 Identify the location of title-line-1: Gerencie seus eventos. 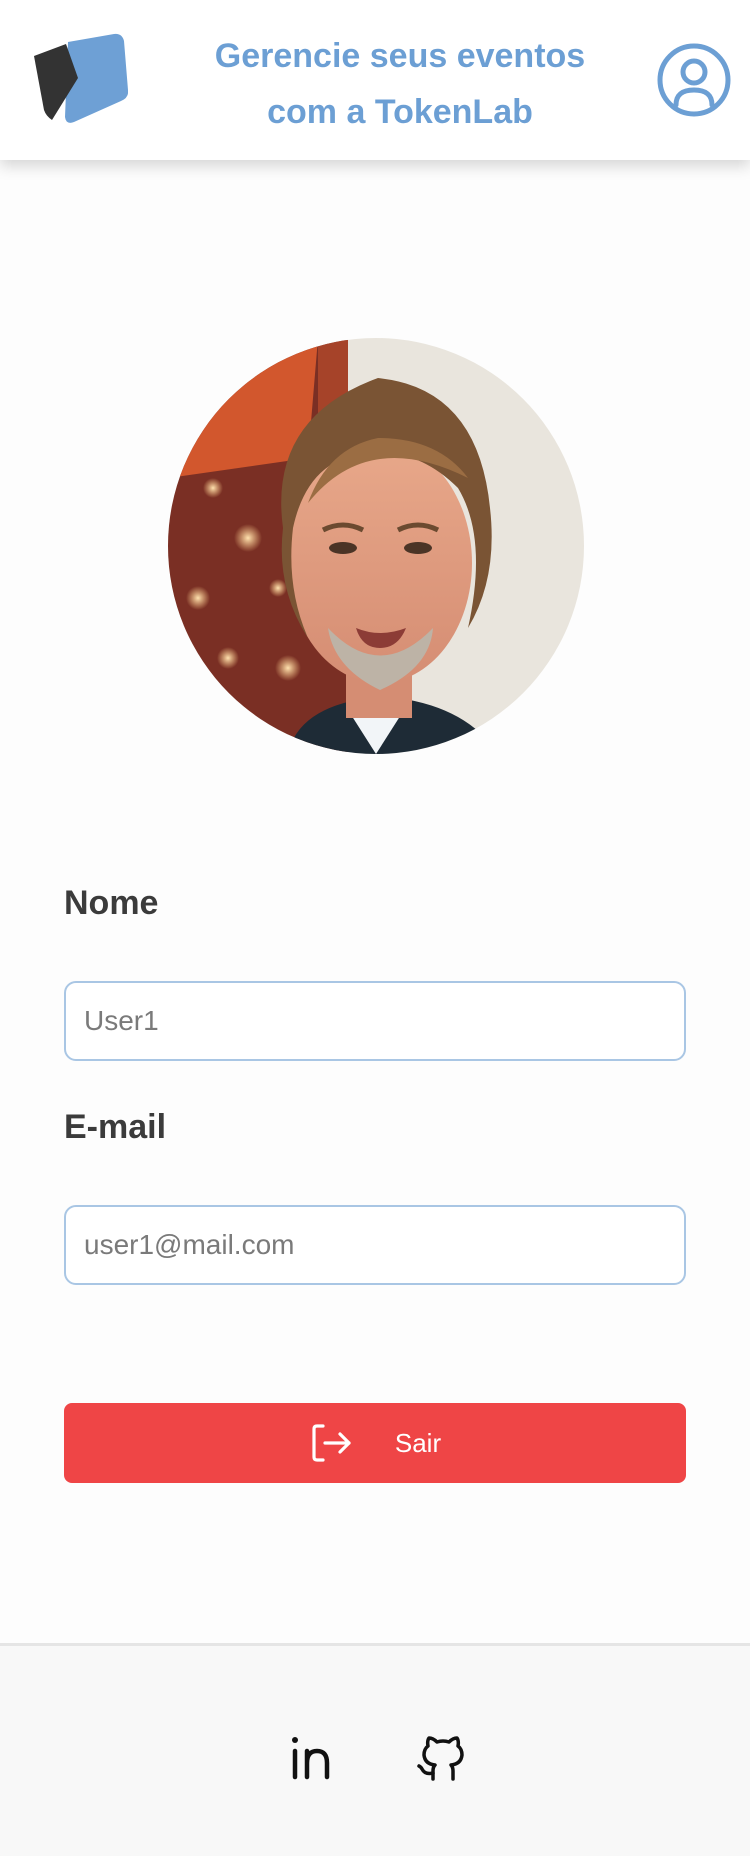
(400, 56).